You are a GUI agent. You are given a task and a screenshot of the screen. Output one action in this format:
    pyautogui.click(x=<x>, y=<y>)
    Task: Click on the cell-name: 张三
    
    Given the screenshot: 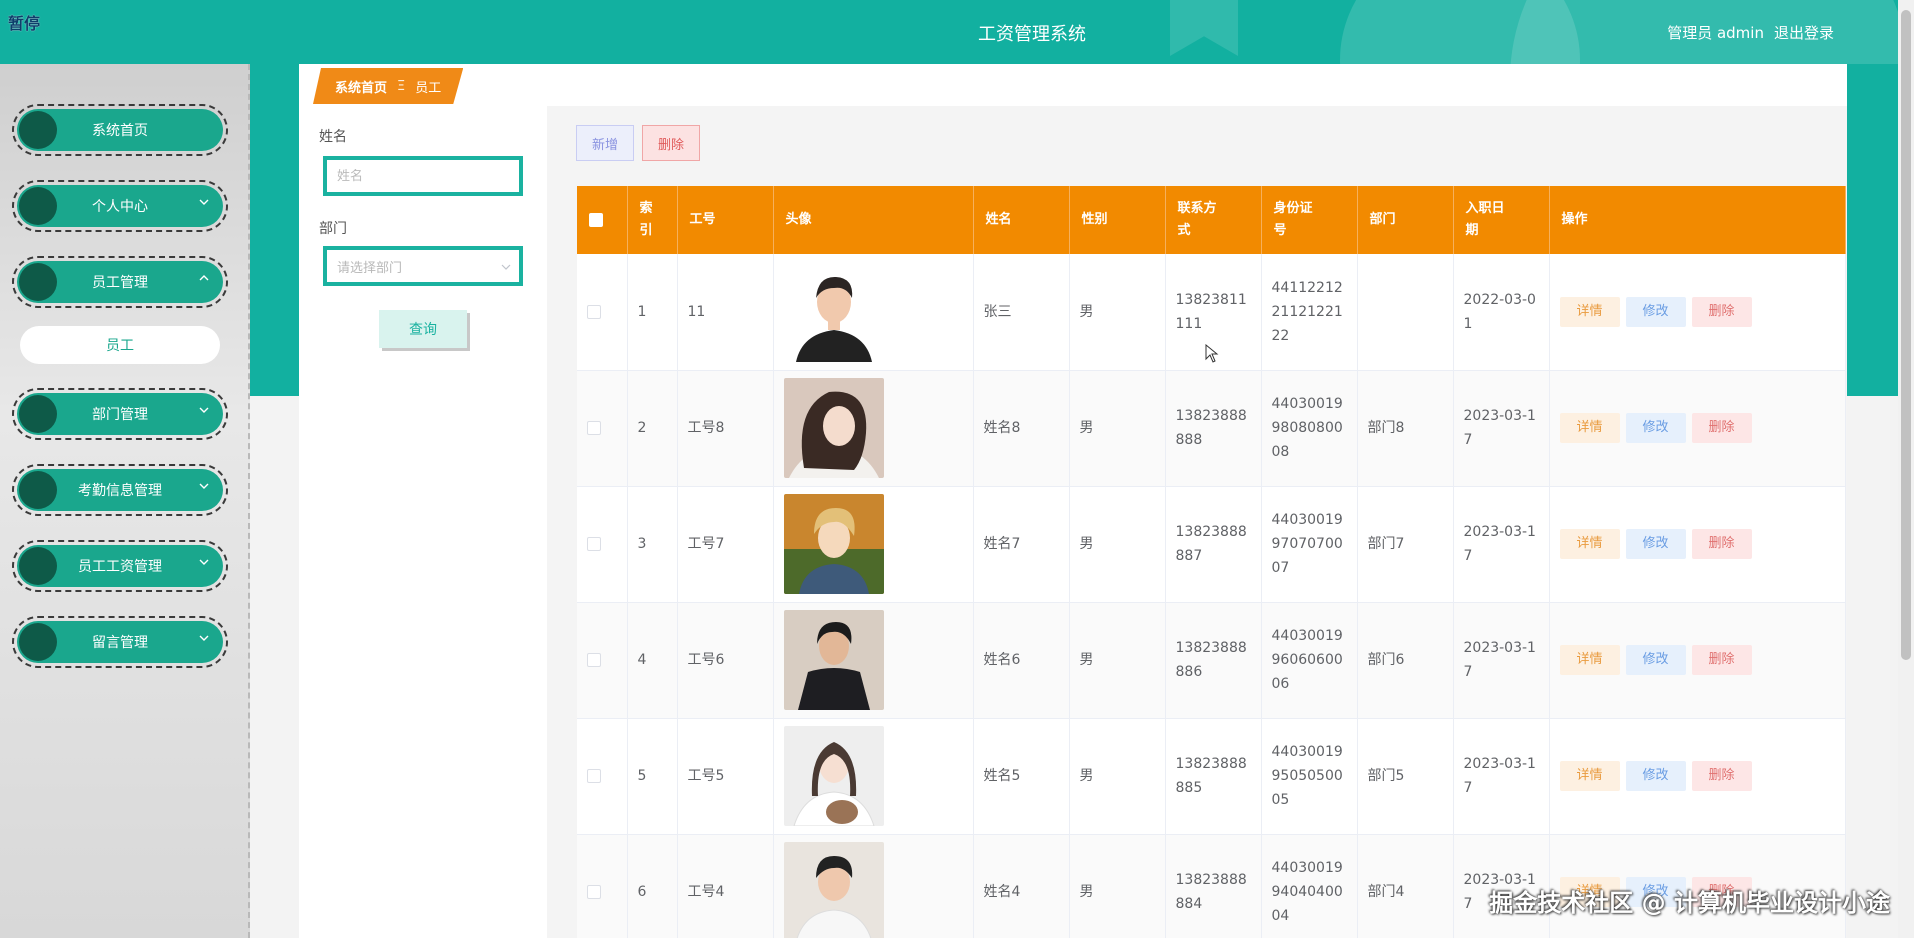 What is the action you would take?
    pyautogui.click(x=1021, y=312)
    